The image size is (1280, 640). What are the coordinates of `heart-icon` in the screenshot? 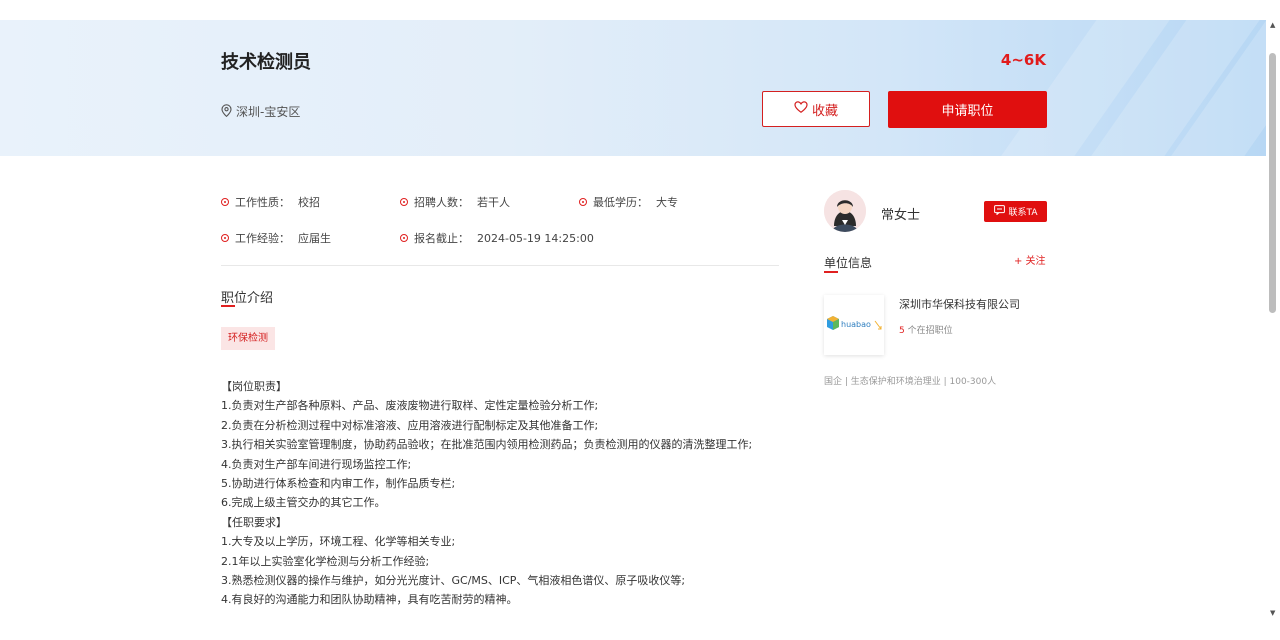 It's located at (801, 109).